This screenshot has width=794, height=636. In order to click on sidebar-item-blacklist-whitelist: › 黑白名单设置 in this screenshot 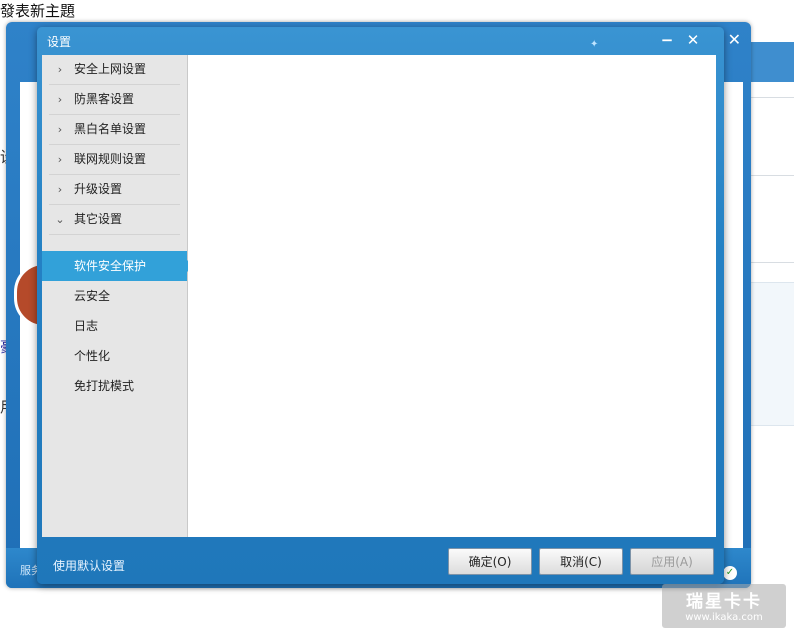, I will do `click(114, 130)`.